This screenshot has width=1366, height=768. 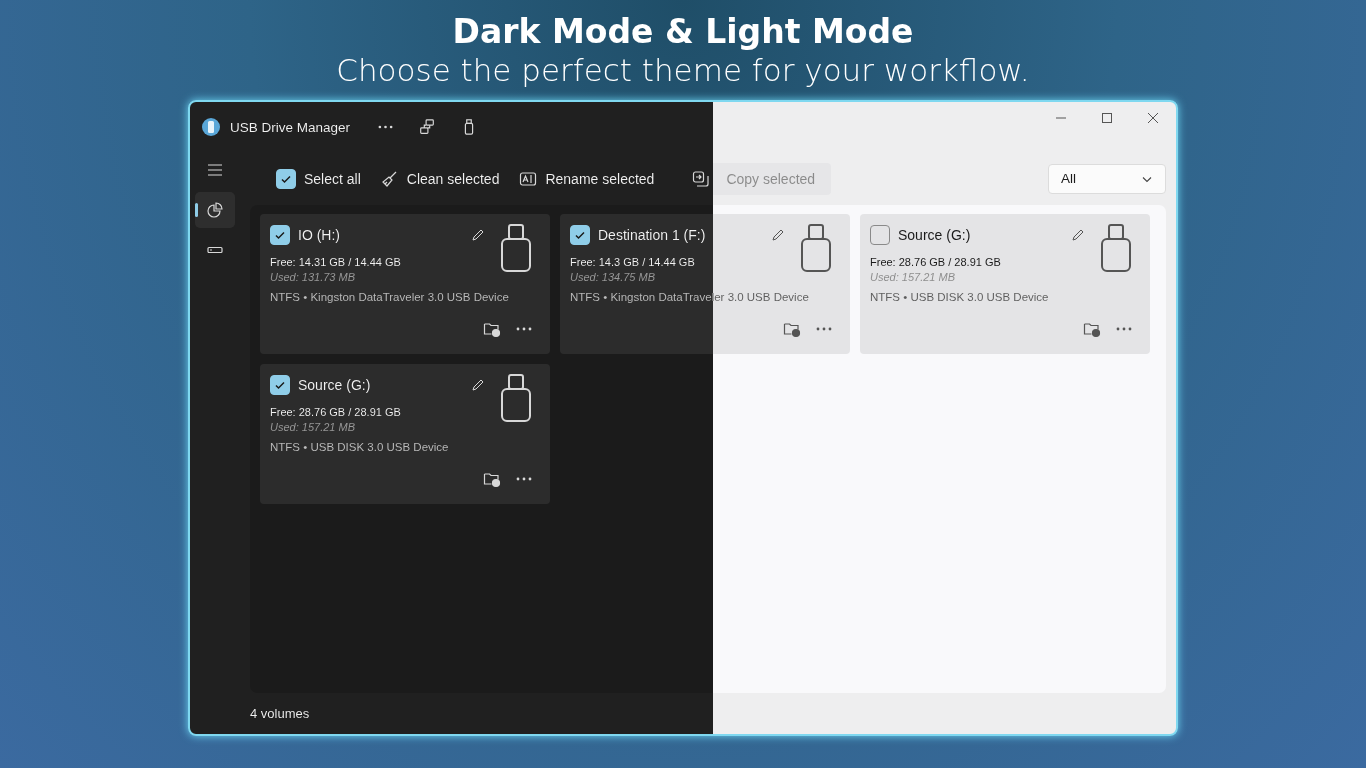 What do you see at coordinates (211, 127) in the screenshot?
I see `app-logo-icon` at bounding box center [211, 127].